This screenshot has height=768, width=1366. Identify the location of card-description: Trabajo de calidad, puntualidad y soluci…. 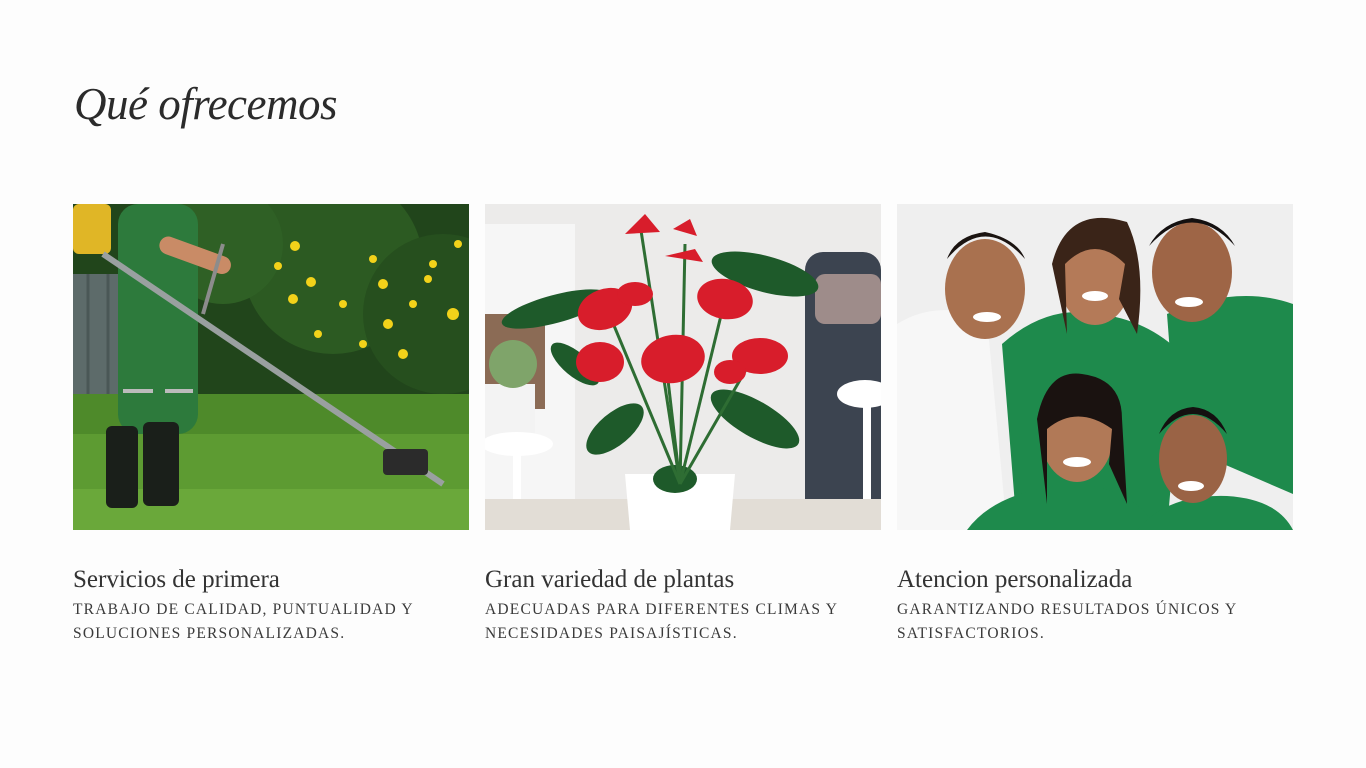
(243, 621).